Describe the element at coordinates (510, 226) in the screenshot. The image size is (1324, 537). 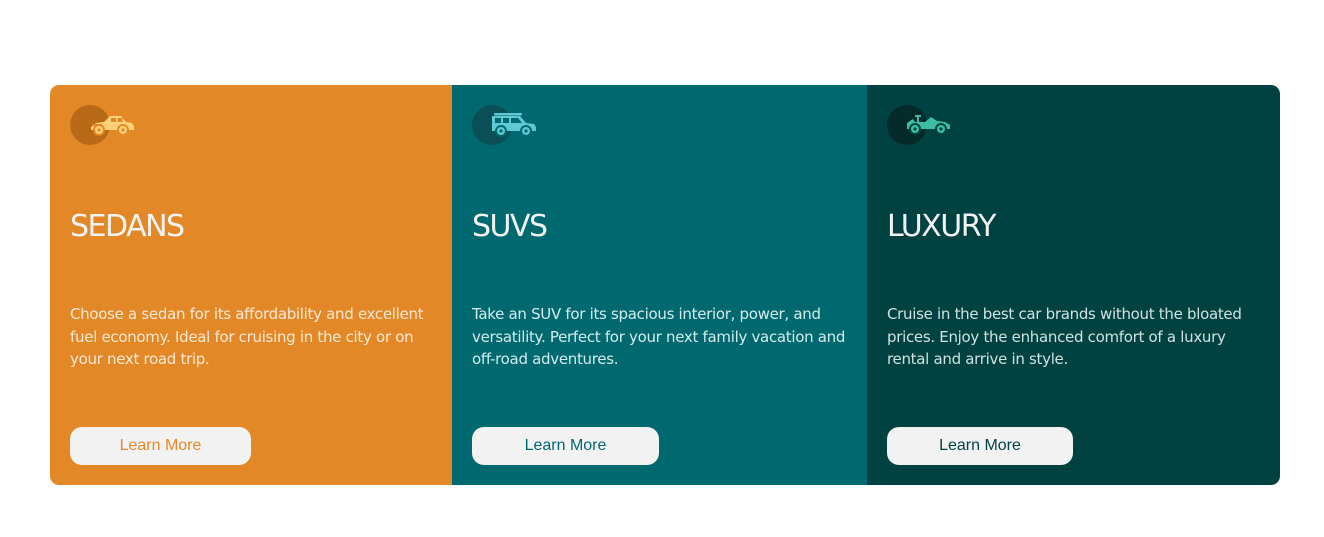
I see `card-title: SUVS` at that location.